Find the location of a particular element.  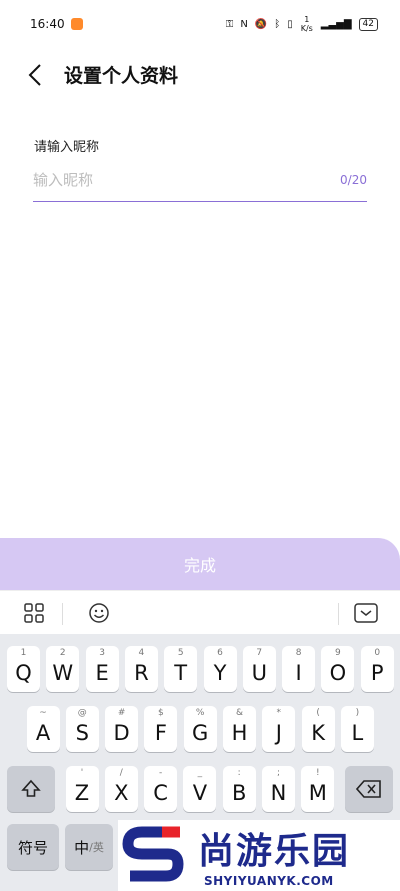

signal-icon: ▂▃▅▇ is located at coordinates (336, 24).